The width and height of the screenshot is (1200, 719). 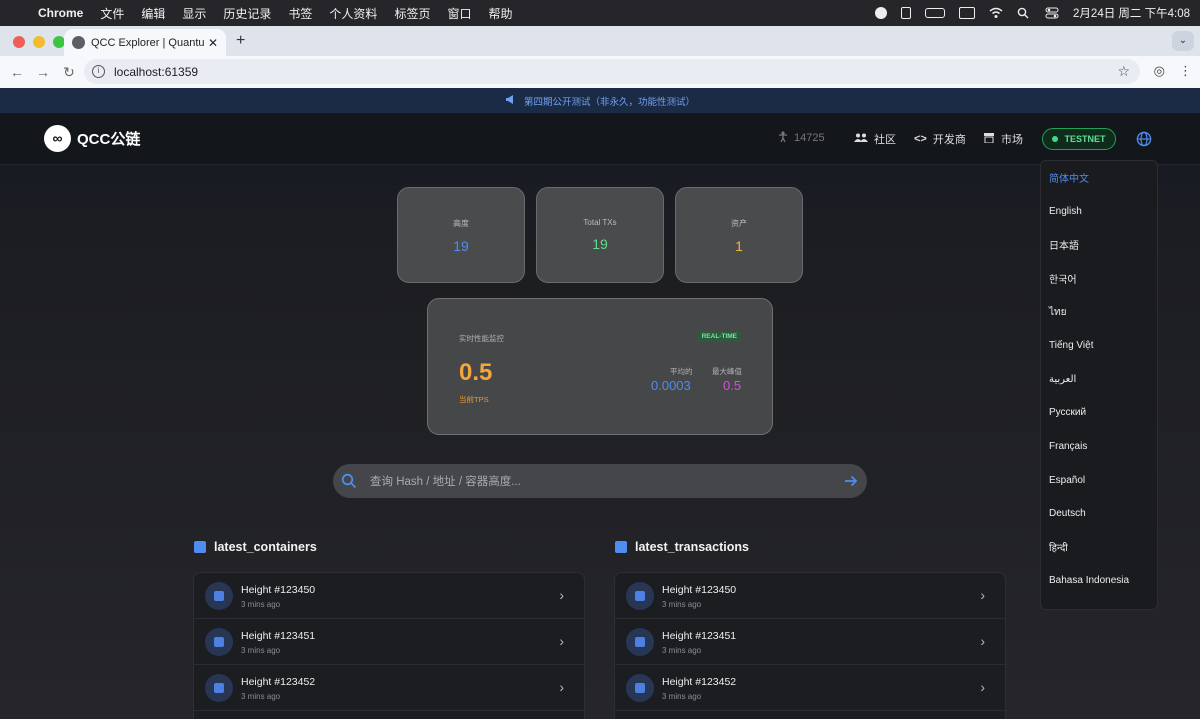 I want to click on menu-chrome: Chrome, so click(x=60, y=13).